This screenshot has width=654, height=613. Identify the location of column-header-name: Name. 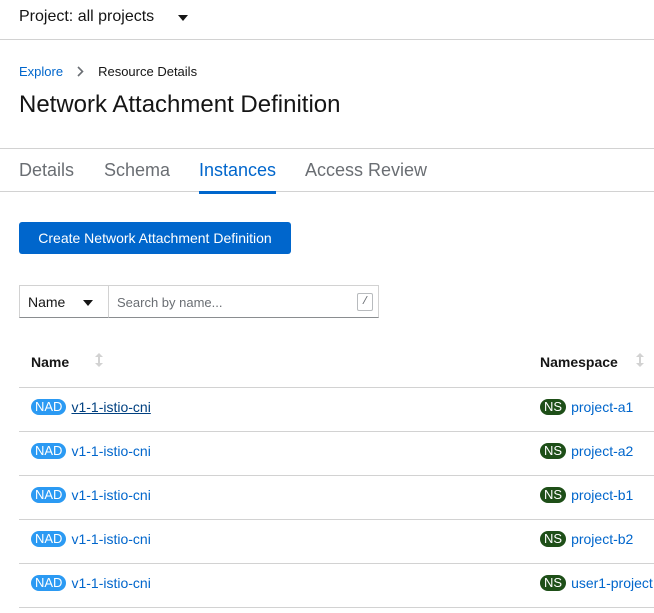
(67, 361).